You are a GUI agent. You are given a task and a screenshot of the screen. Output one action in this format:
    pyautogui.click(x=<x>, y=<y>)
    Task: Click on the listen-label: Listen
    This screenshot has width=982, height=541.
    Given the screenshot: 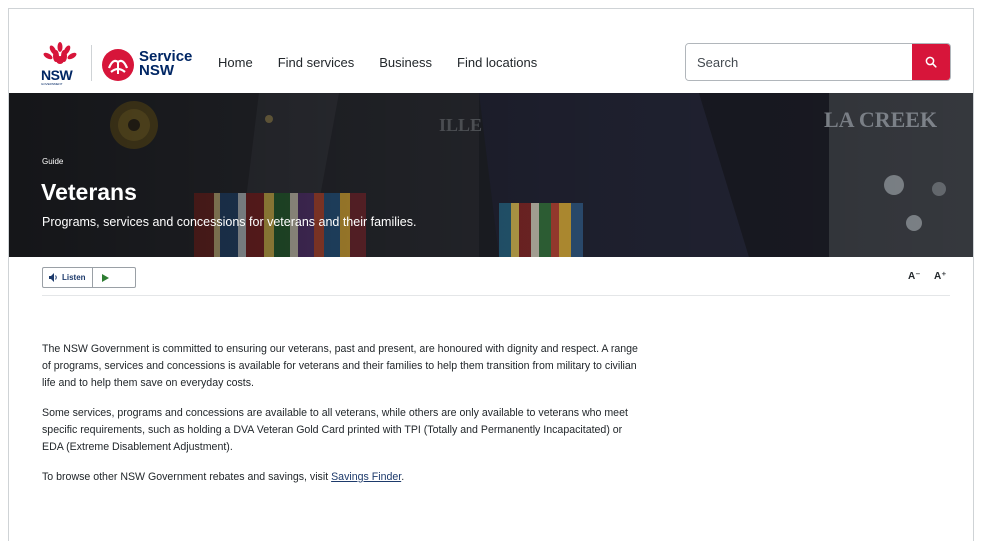 What is the action you would take?
    pyautogui.click(x=74, y=277)
    